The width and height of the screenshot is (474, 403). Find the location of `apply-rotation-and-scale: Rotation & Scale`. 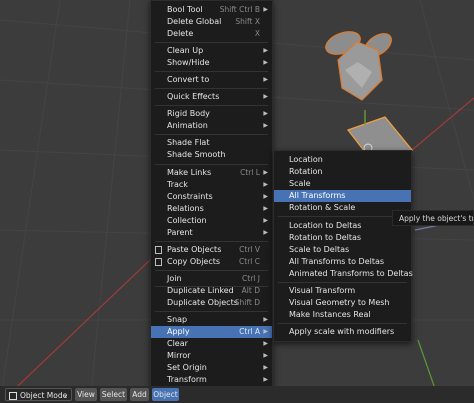

apply-rotation-and-scale: Rotation & Scale is located at coordinates (342, 208).